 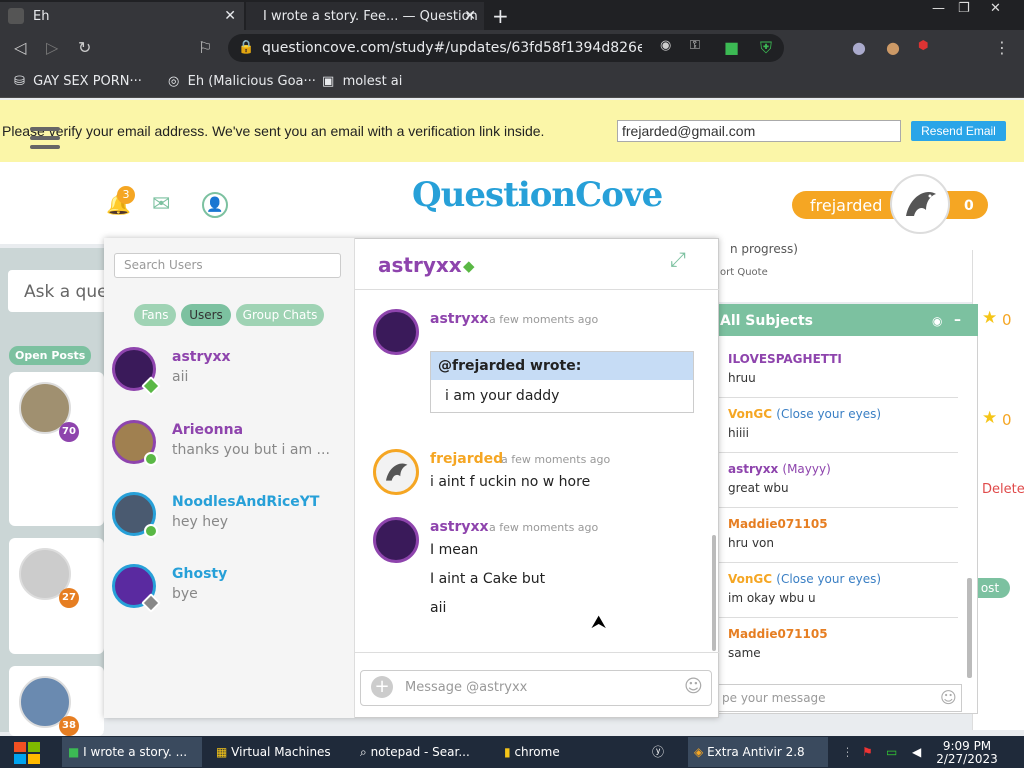 What do you see at coordinates (56, 596) in the screenshot?
I see `post-card: 27` at bounding box center [56, 596].